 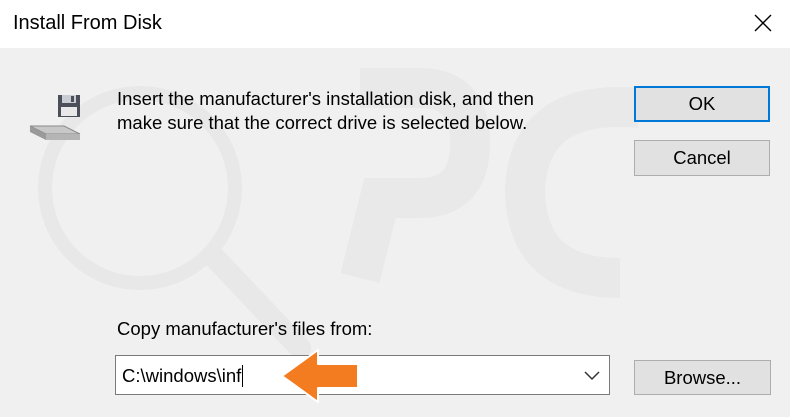 What do you see at coordinates (592, 375) in the screenshot?
I see `chevron-down-icon` at bounding box center [592, 375].